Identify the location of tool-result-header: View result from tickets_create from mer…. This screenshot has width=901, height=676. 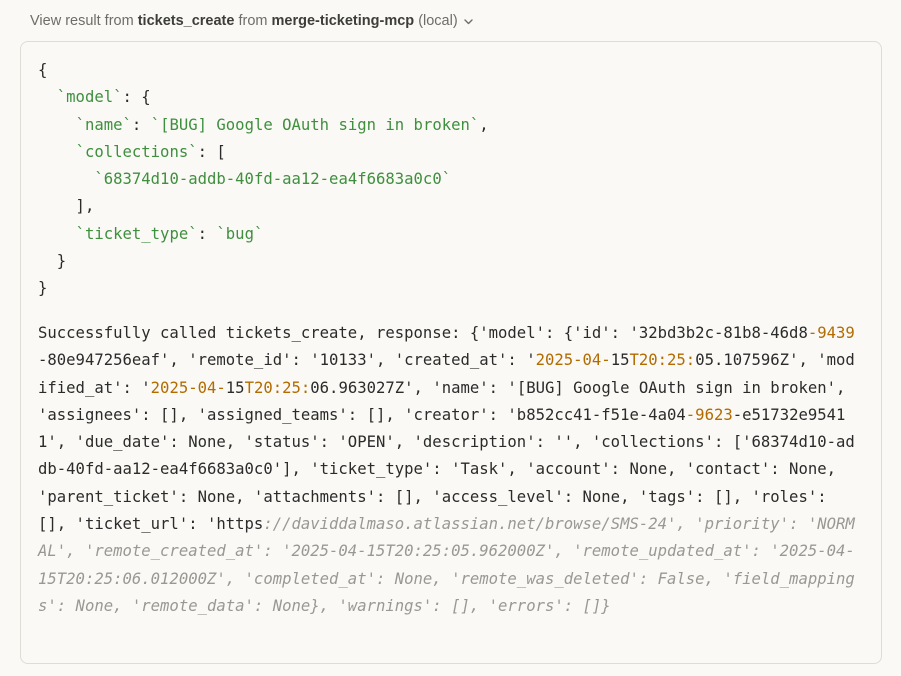
(252, 21).